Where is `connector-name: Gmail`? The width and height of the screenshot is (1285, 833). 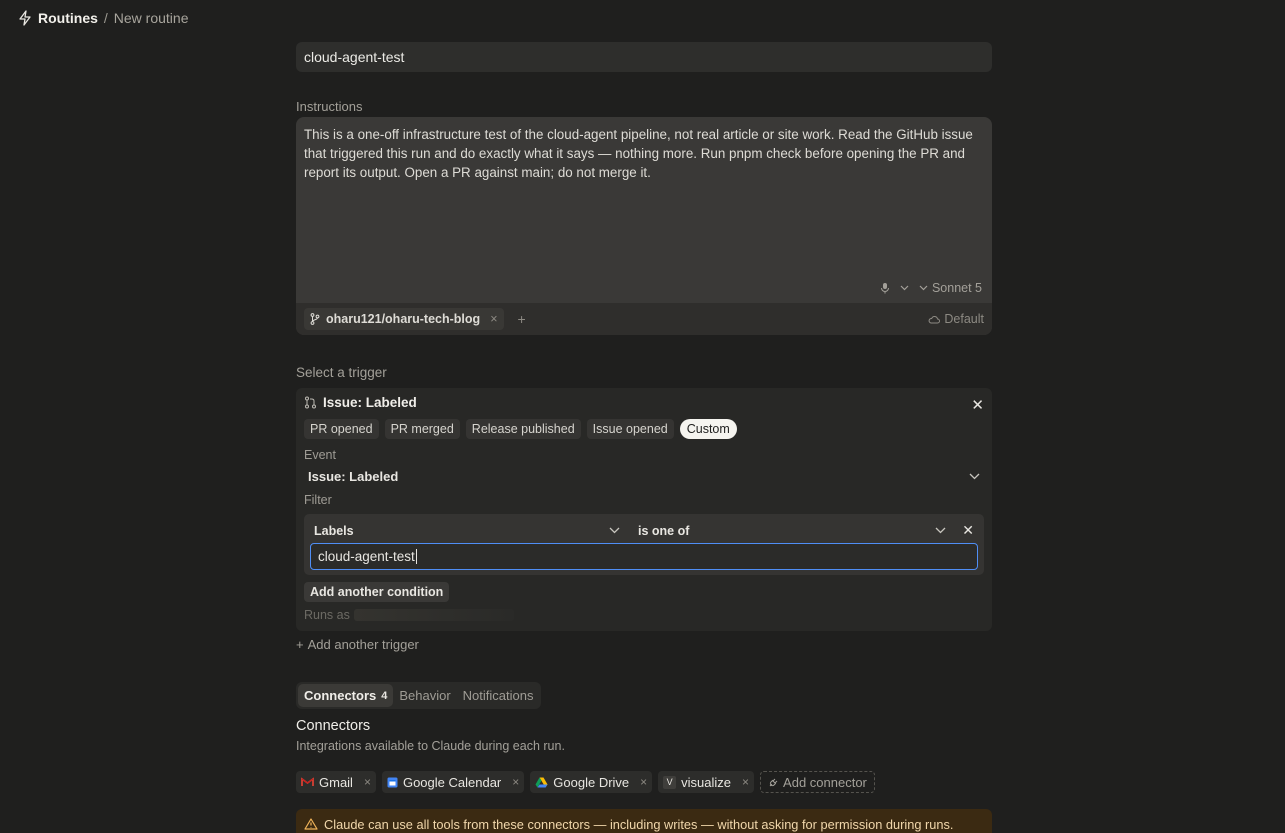
connector-name: Gmail is located at coordinates (336, 782).